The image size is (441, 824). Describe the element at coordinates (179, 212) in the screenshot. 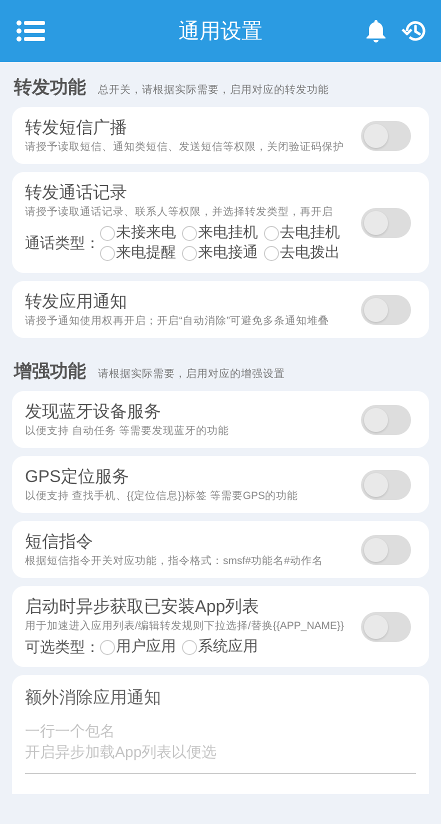

I see `setting-description: 请授予读取通话记录、联系人等权限，并选择转发类型，再开启` at that location.